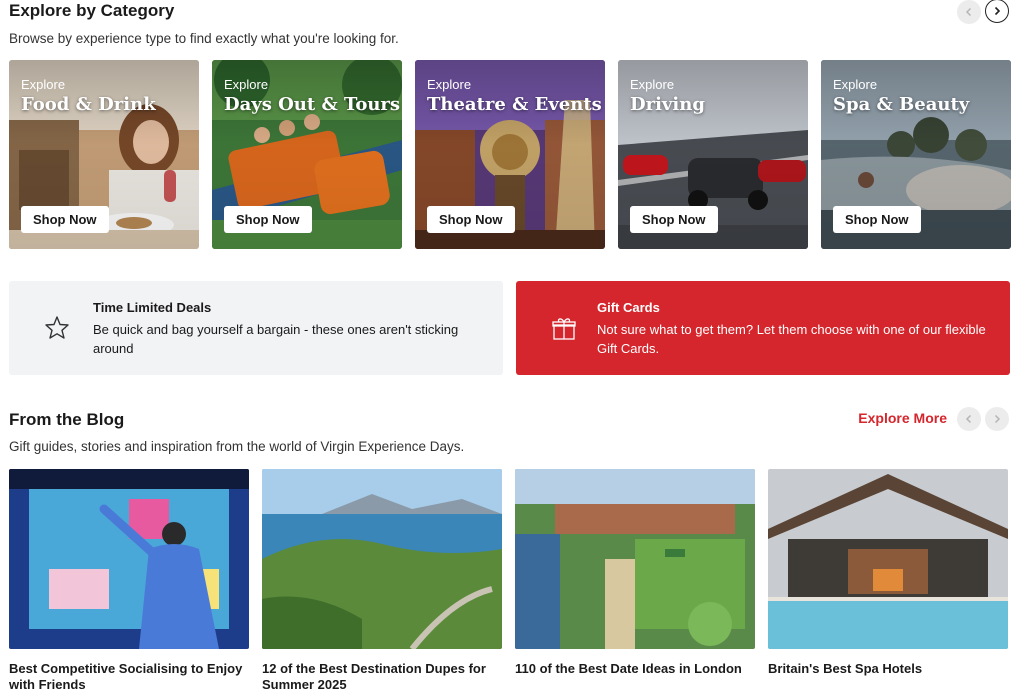 This screenshot has height=690, width=1024. Describe the element at coordinates (92, 10) in the screenshot. I see `category-section-title: Explore by Category` at that location.